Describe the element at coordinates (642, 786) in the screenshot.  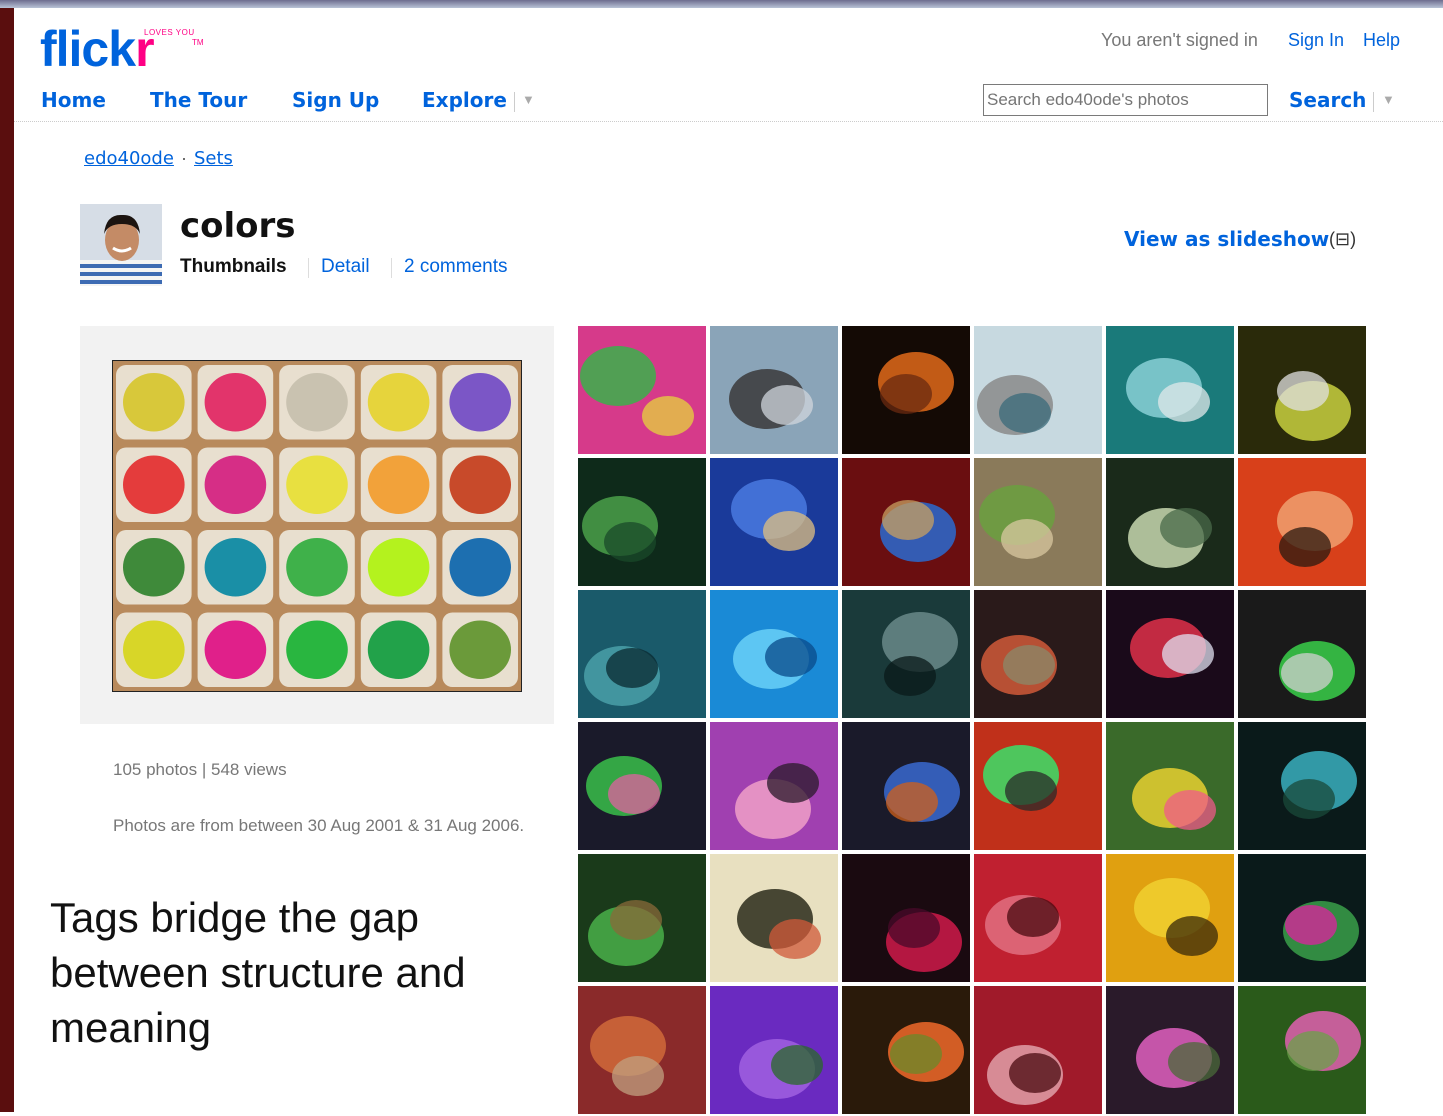
I see `thumbnail-alien-toy` at that location.